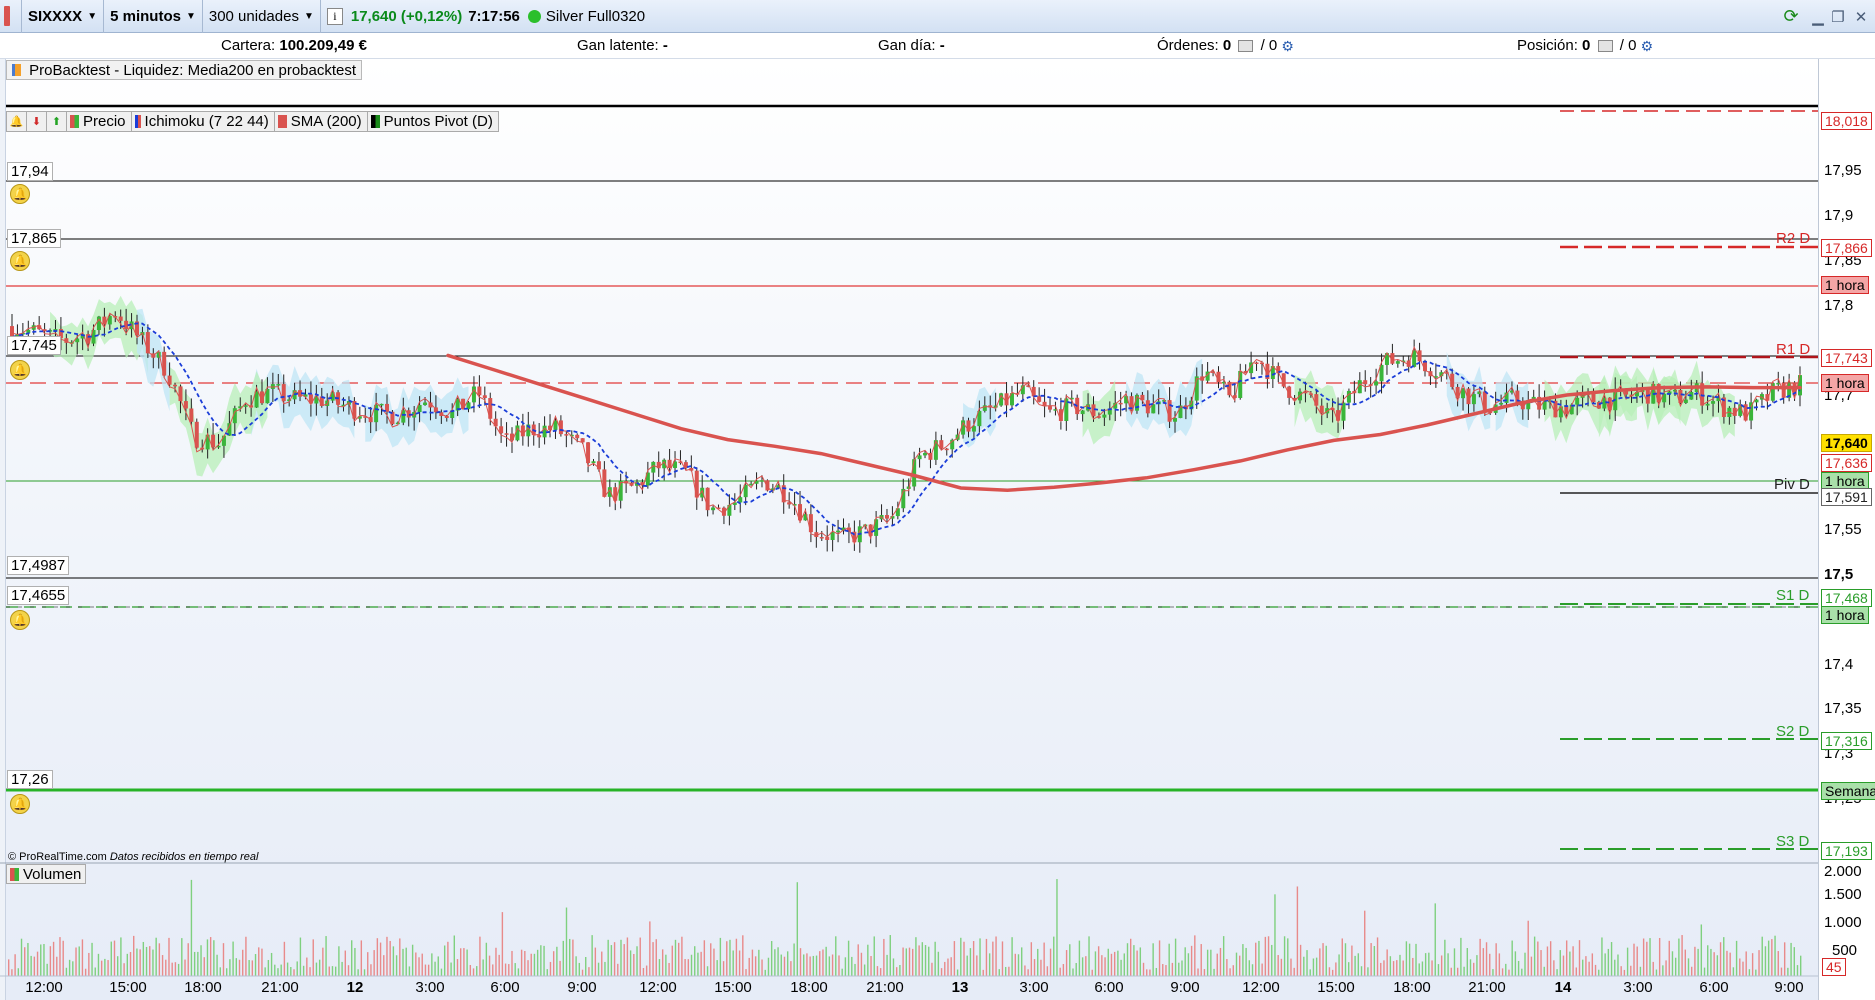 Image resolution: width=1875 pixels, height=1000 pixels. Describe the element at coordinates (1547, 45) in the screenshot. I see `posicion-label: Posición:` at that location.